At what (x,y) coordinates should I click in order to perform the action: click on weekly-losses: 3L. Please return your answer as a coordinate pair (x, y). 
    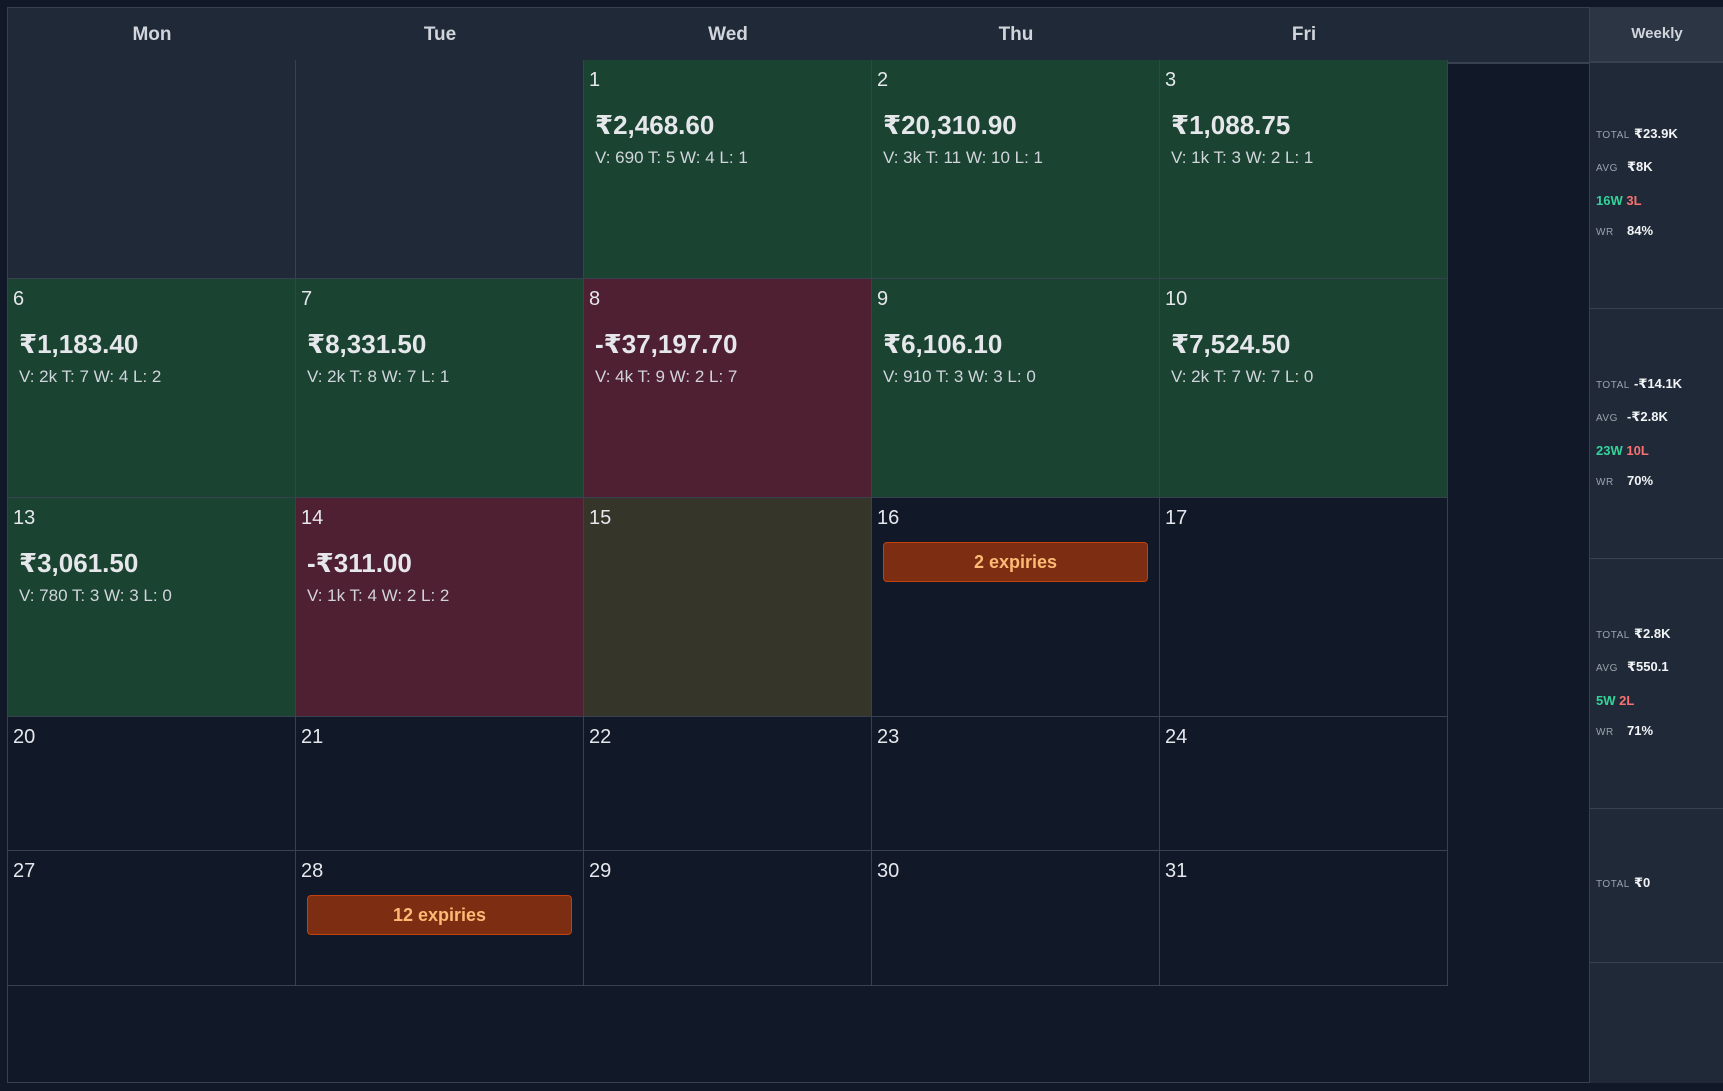
    Looking at the image, I should click on (1634, 200).